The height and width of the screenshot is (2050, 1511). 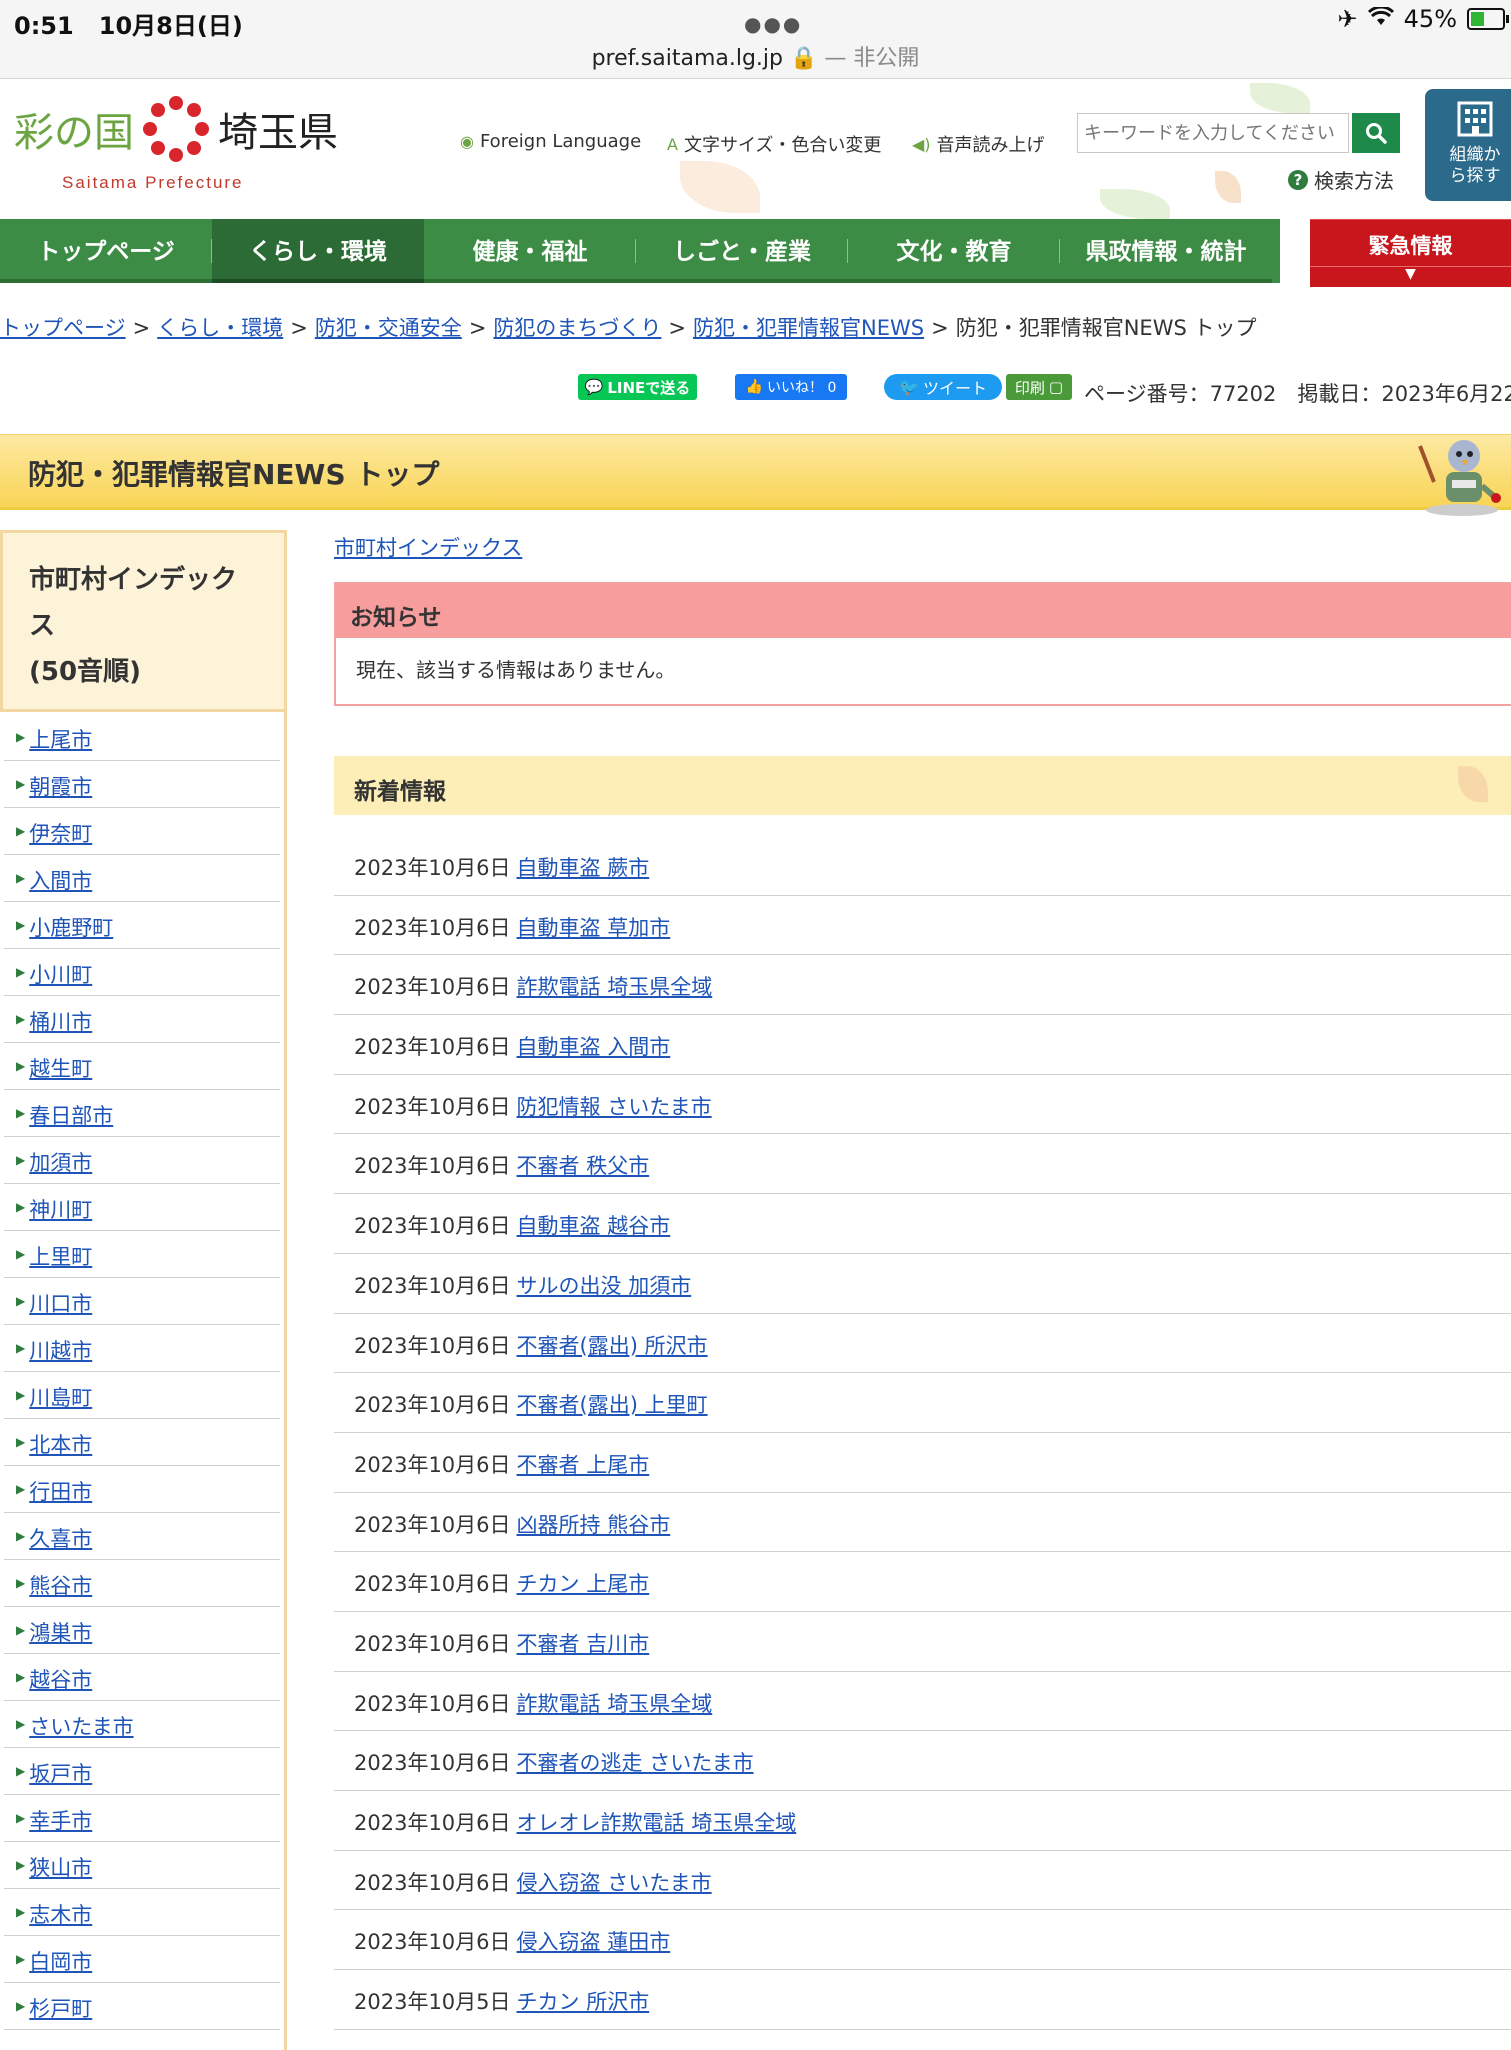 I want to click on news-link: 不審者の逃走 さいたま市, so click(x=635, y=1763).